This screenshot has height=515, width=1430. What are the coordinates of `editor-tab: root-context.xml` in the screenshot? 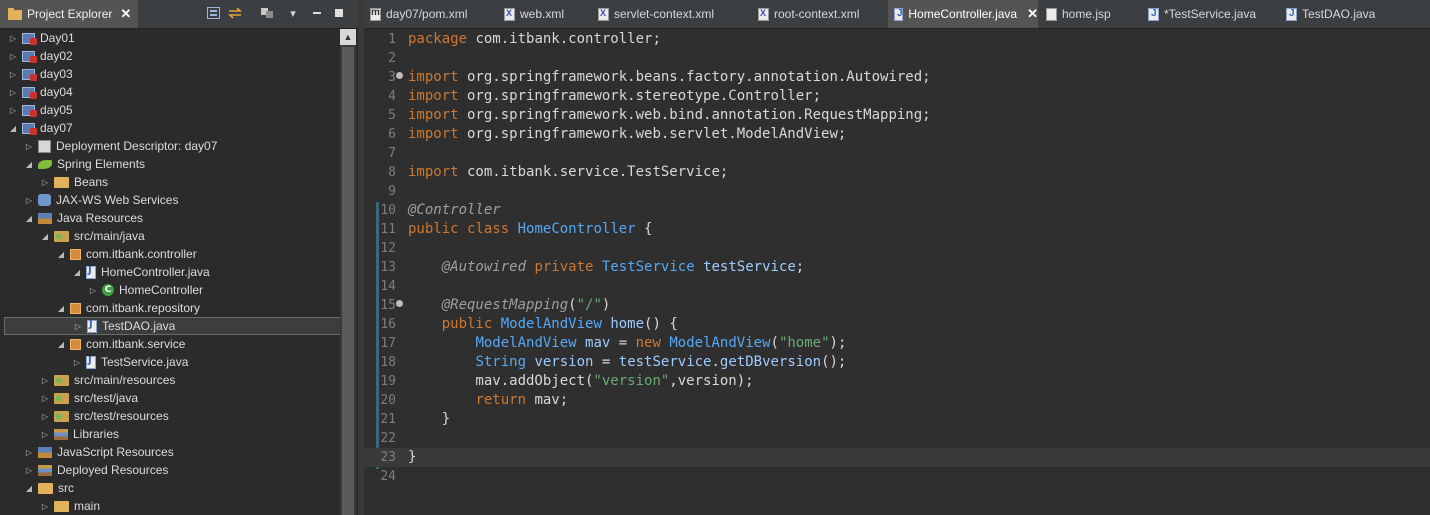 It's located at (818, 14).